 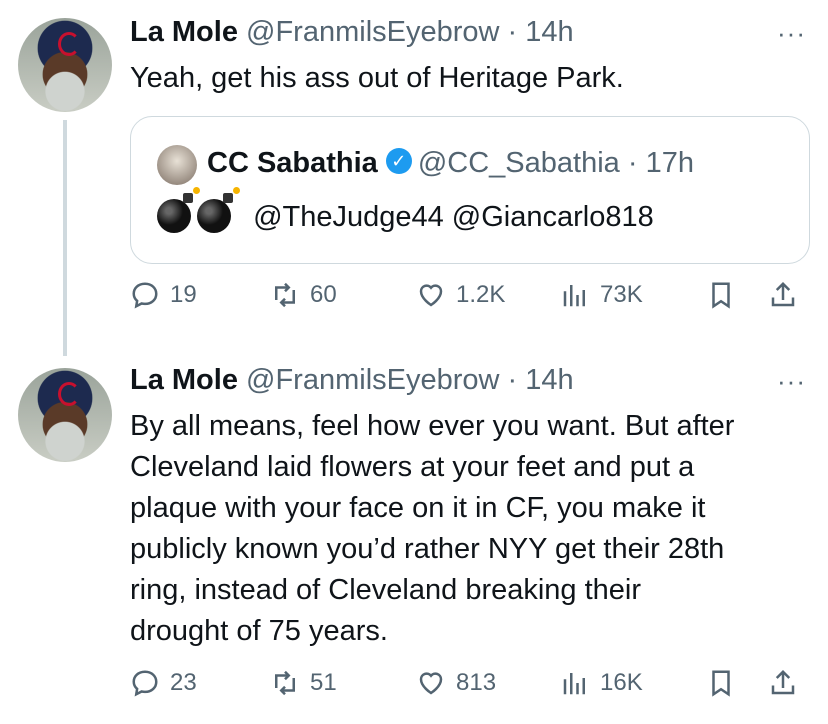 What do you see at coordinates (303, 295) in the screenshot?
I see `retweet-button: 60` at bounding box center [303, 295].